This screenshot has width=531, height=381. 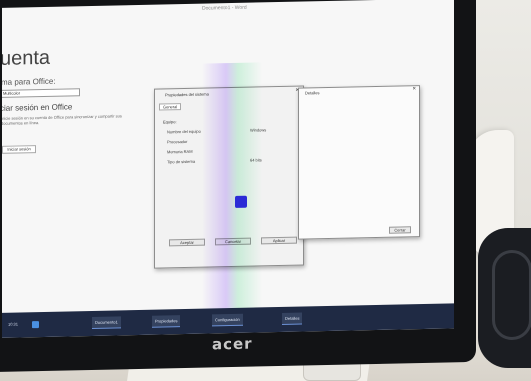 What do you see at coordinates (292, 318) in the screenshot?
I see `taskbar-item: Detalles` at bounding box center [292, 318].